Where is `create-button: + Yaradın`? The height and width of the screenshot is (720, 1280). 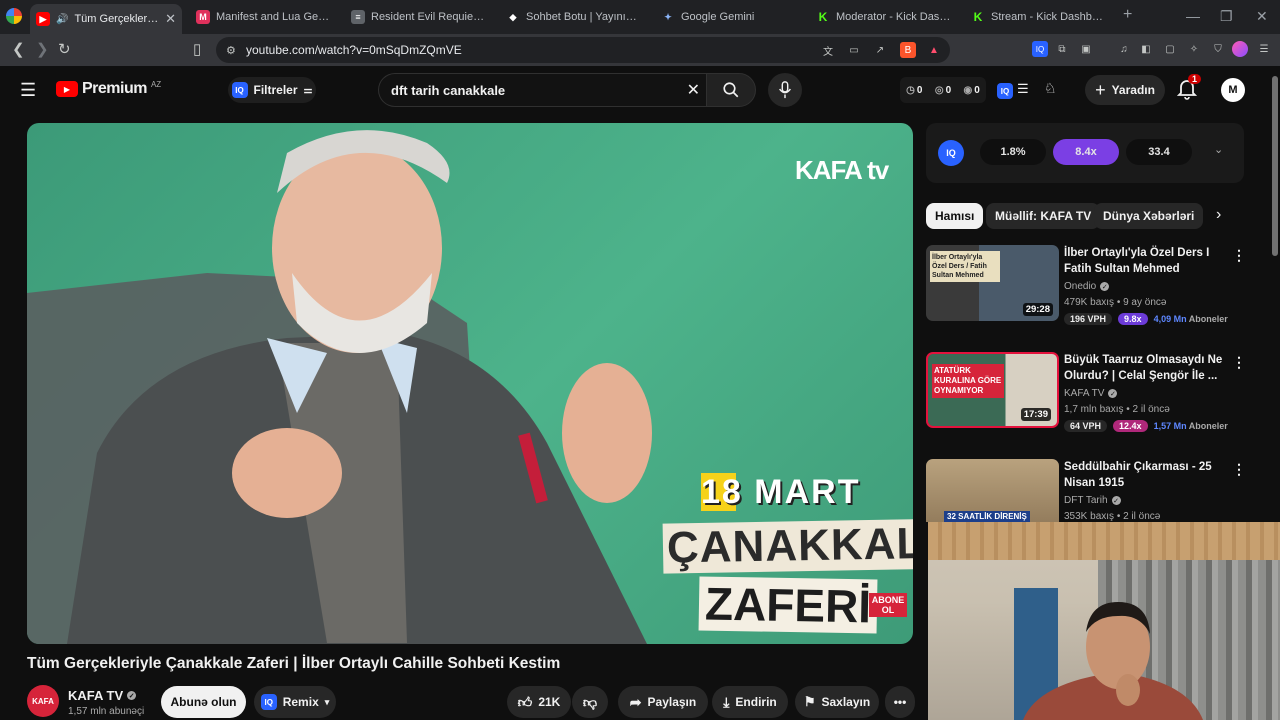 create-button: + Yaradın is located at coordinates (1125, 90).